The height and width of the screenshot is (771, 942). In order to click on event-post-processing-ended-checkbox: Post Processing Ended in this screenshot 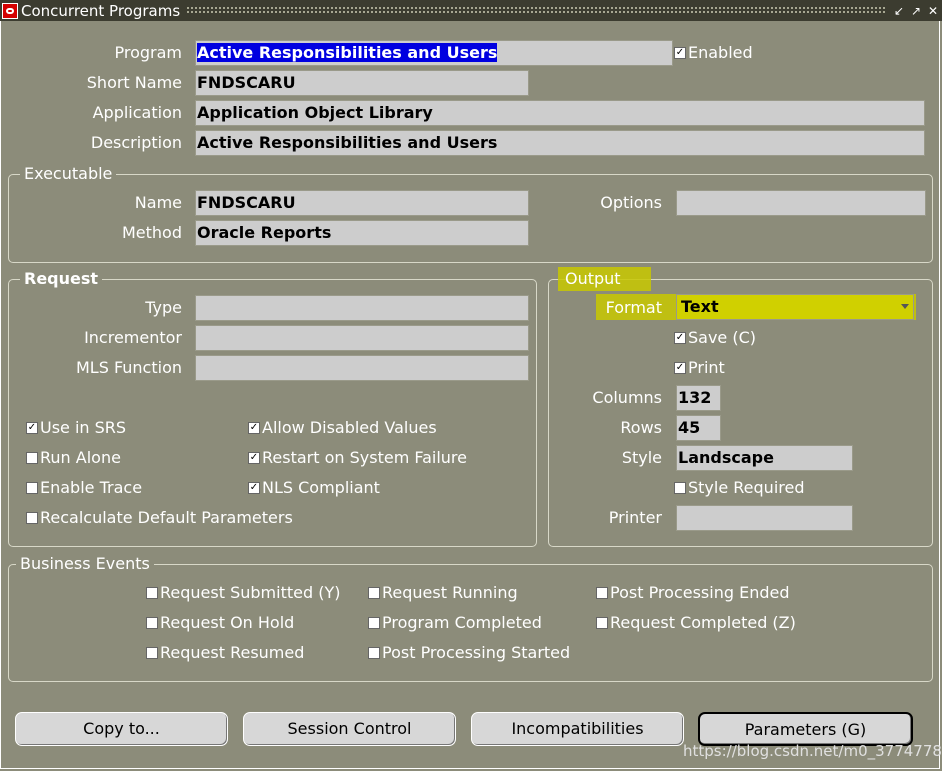, I will do `click(693, 593)`.